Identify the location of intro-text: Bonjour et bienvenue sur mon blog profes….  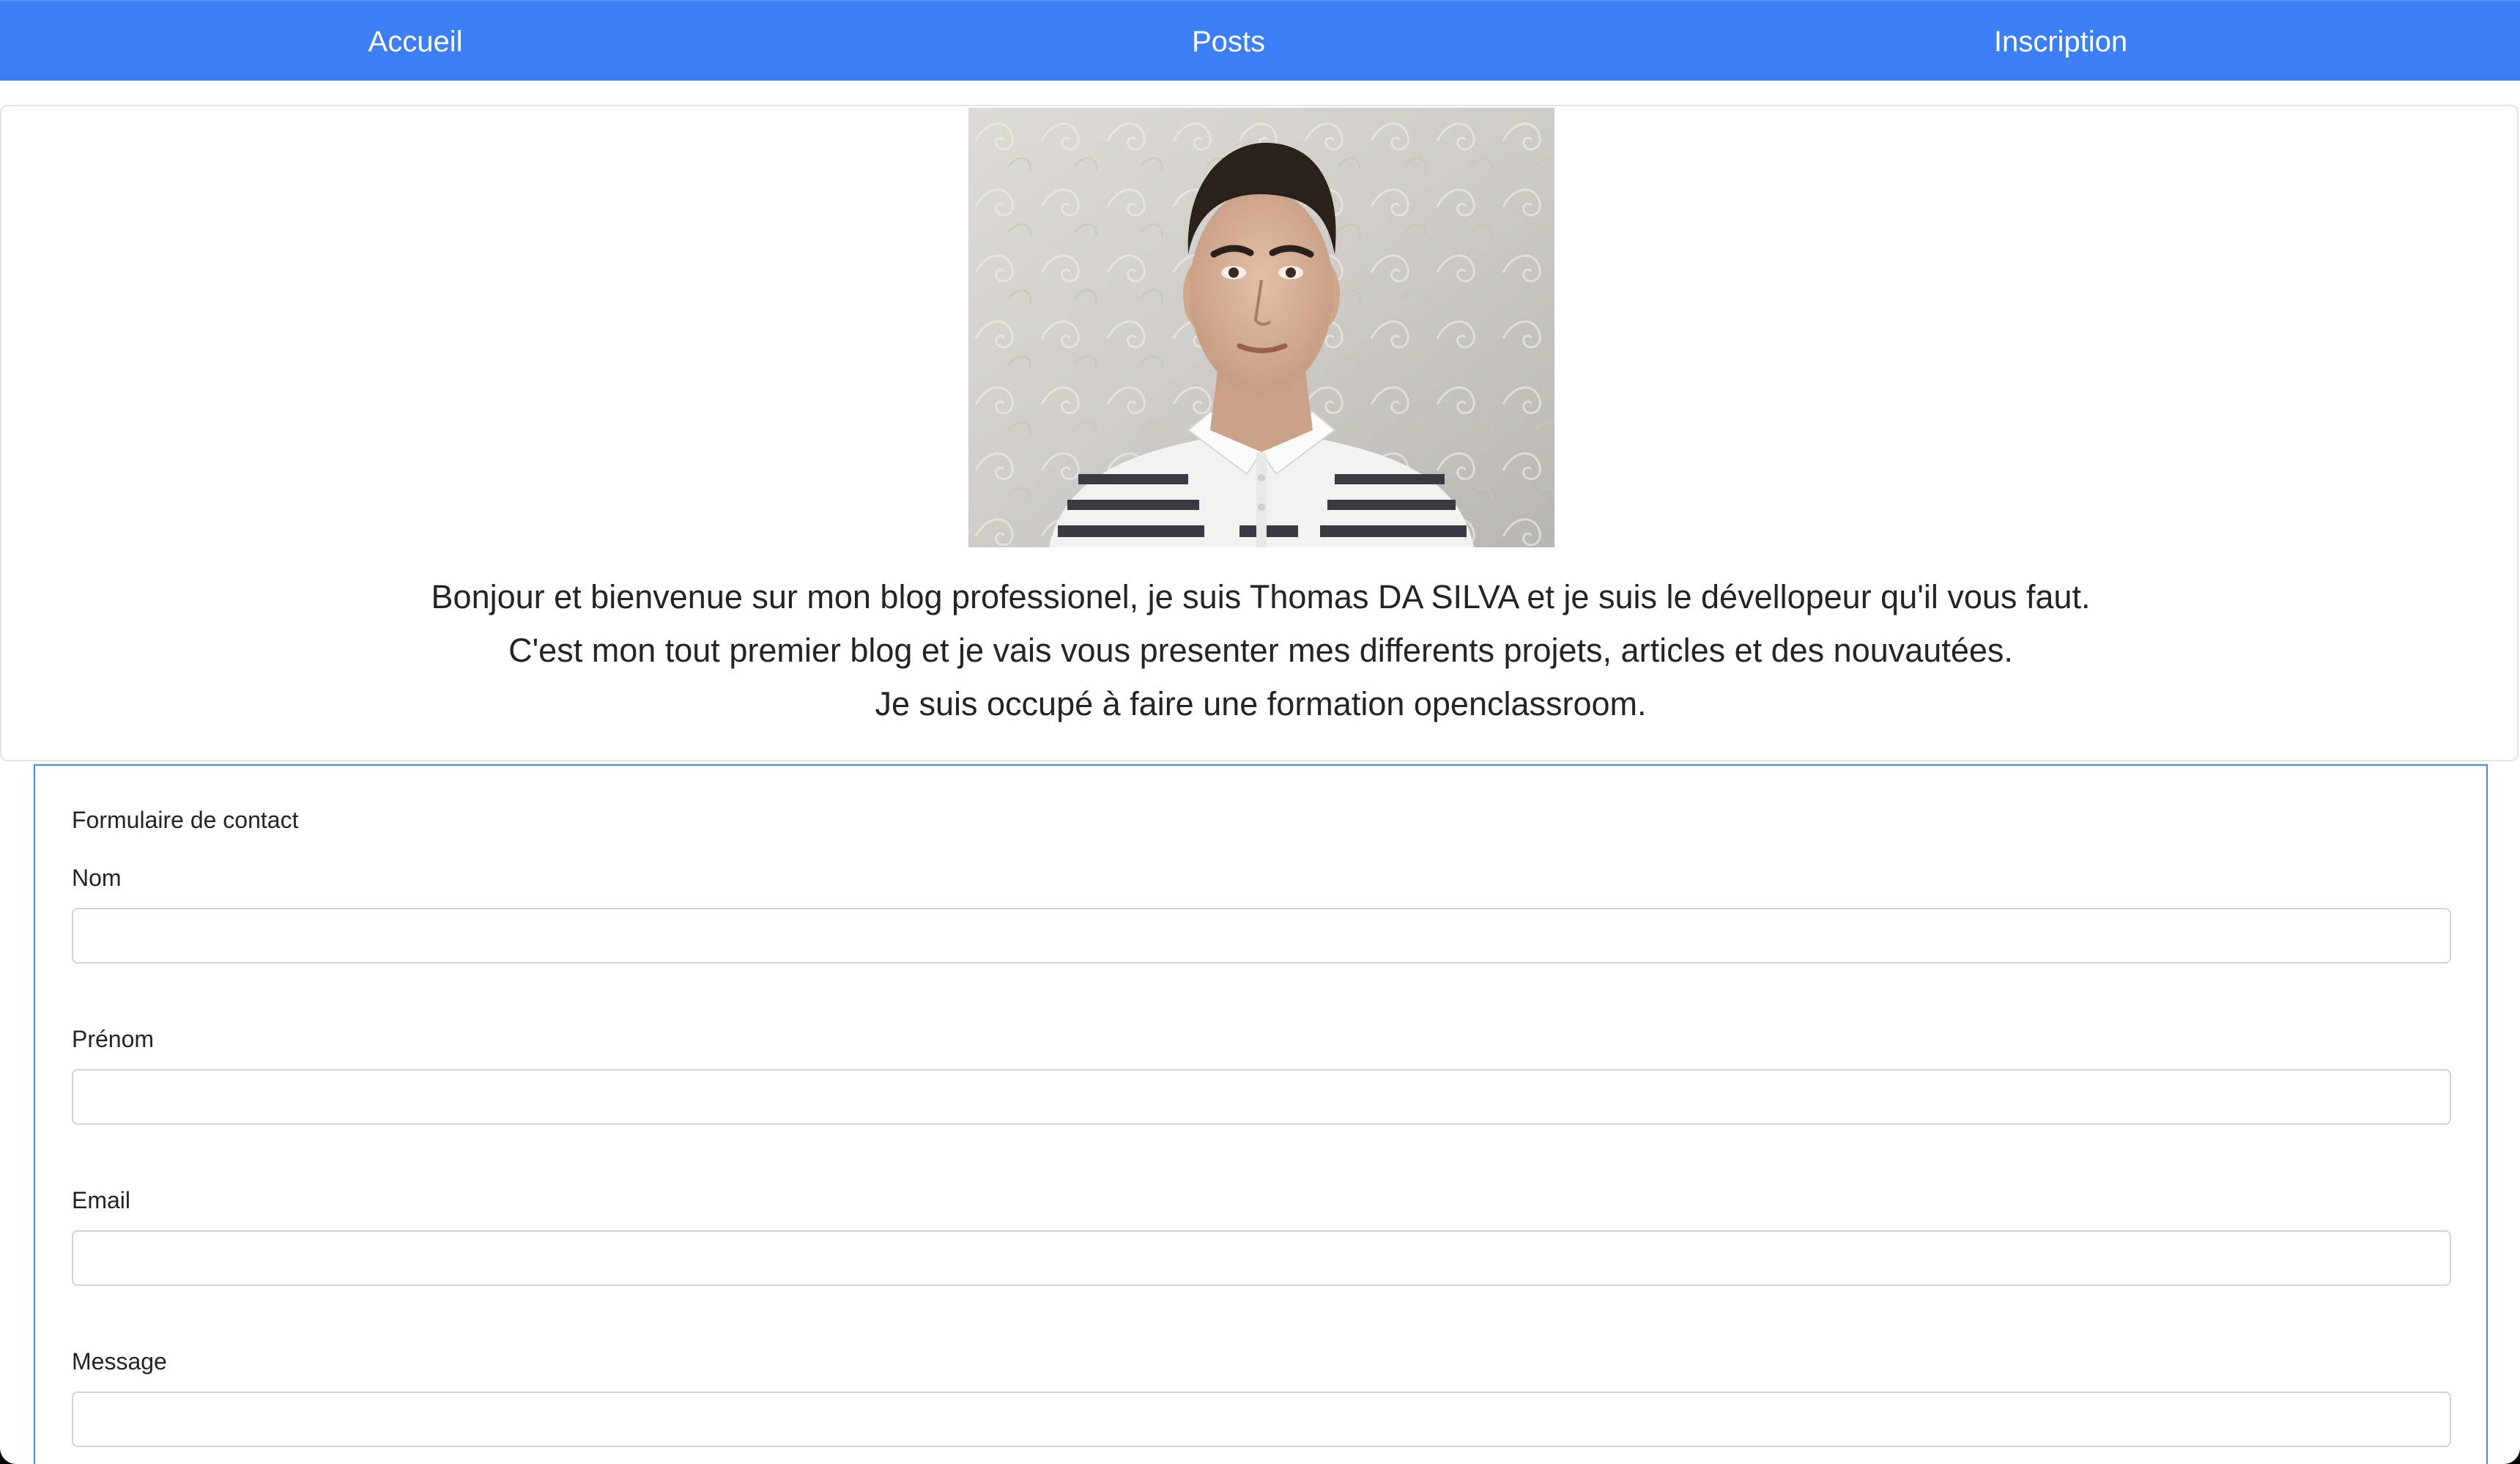
(1260, 650).